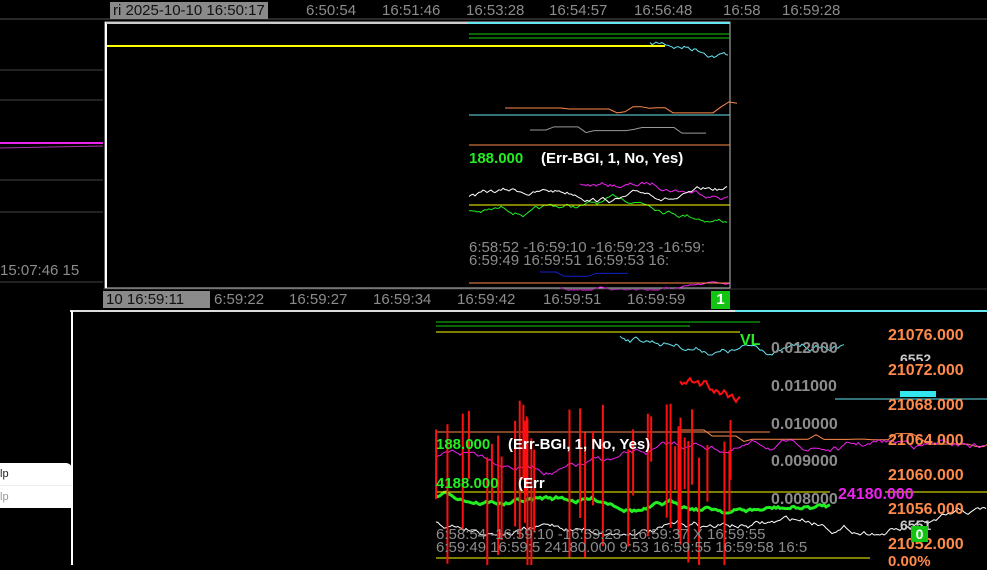 The image size is (987, 570). What do you see at coordinates (804, 499) in the screenshot?
I see `volatility-scale-label: 0.008000` at bounding box center [804, 499].